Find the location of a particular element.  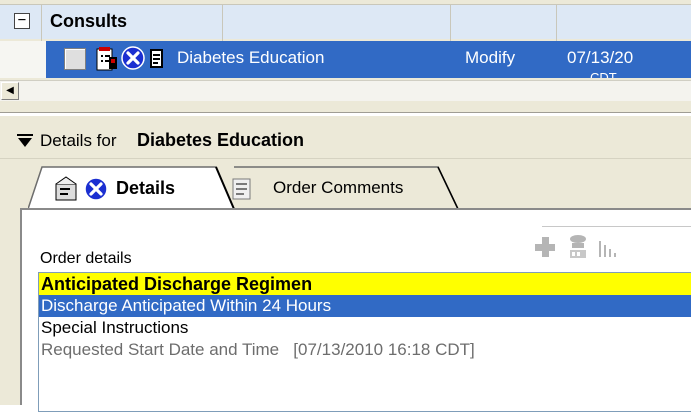

scroll-left-button: ◀ is located at coordinates (10, 91).